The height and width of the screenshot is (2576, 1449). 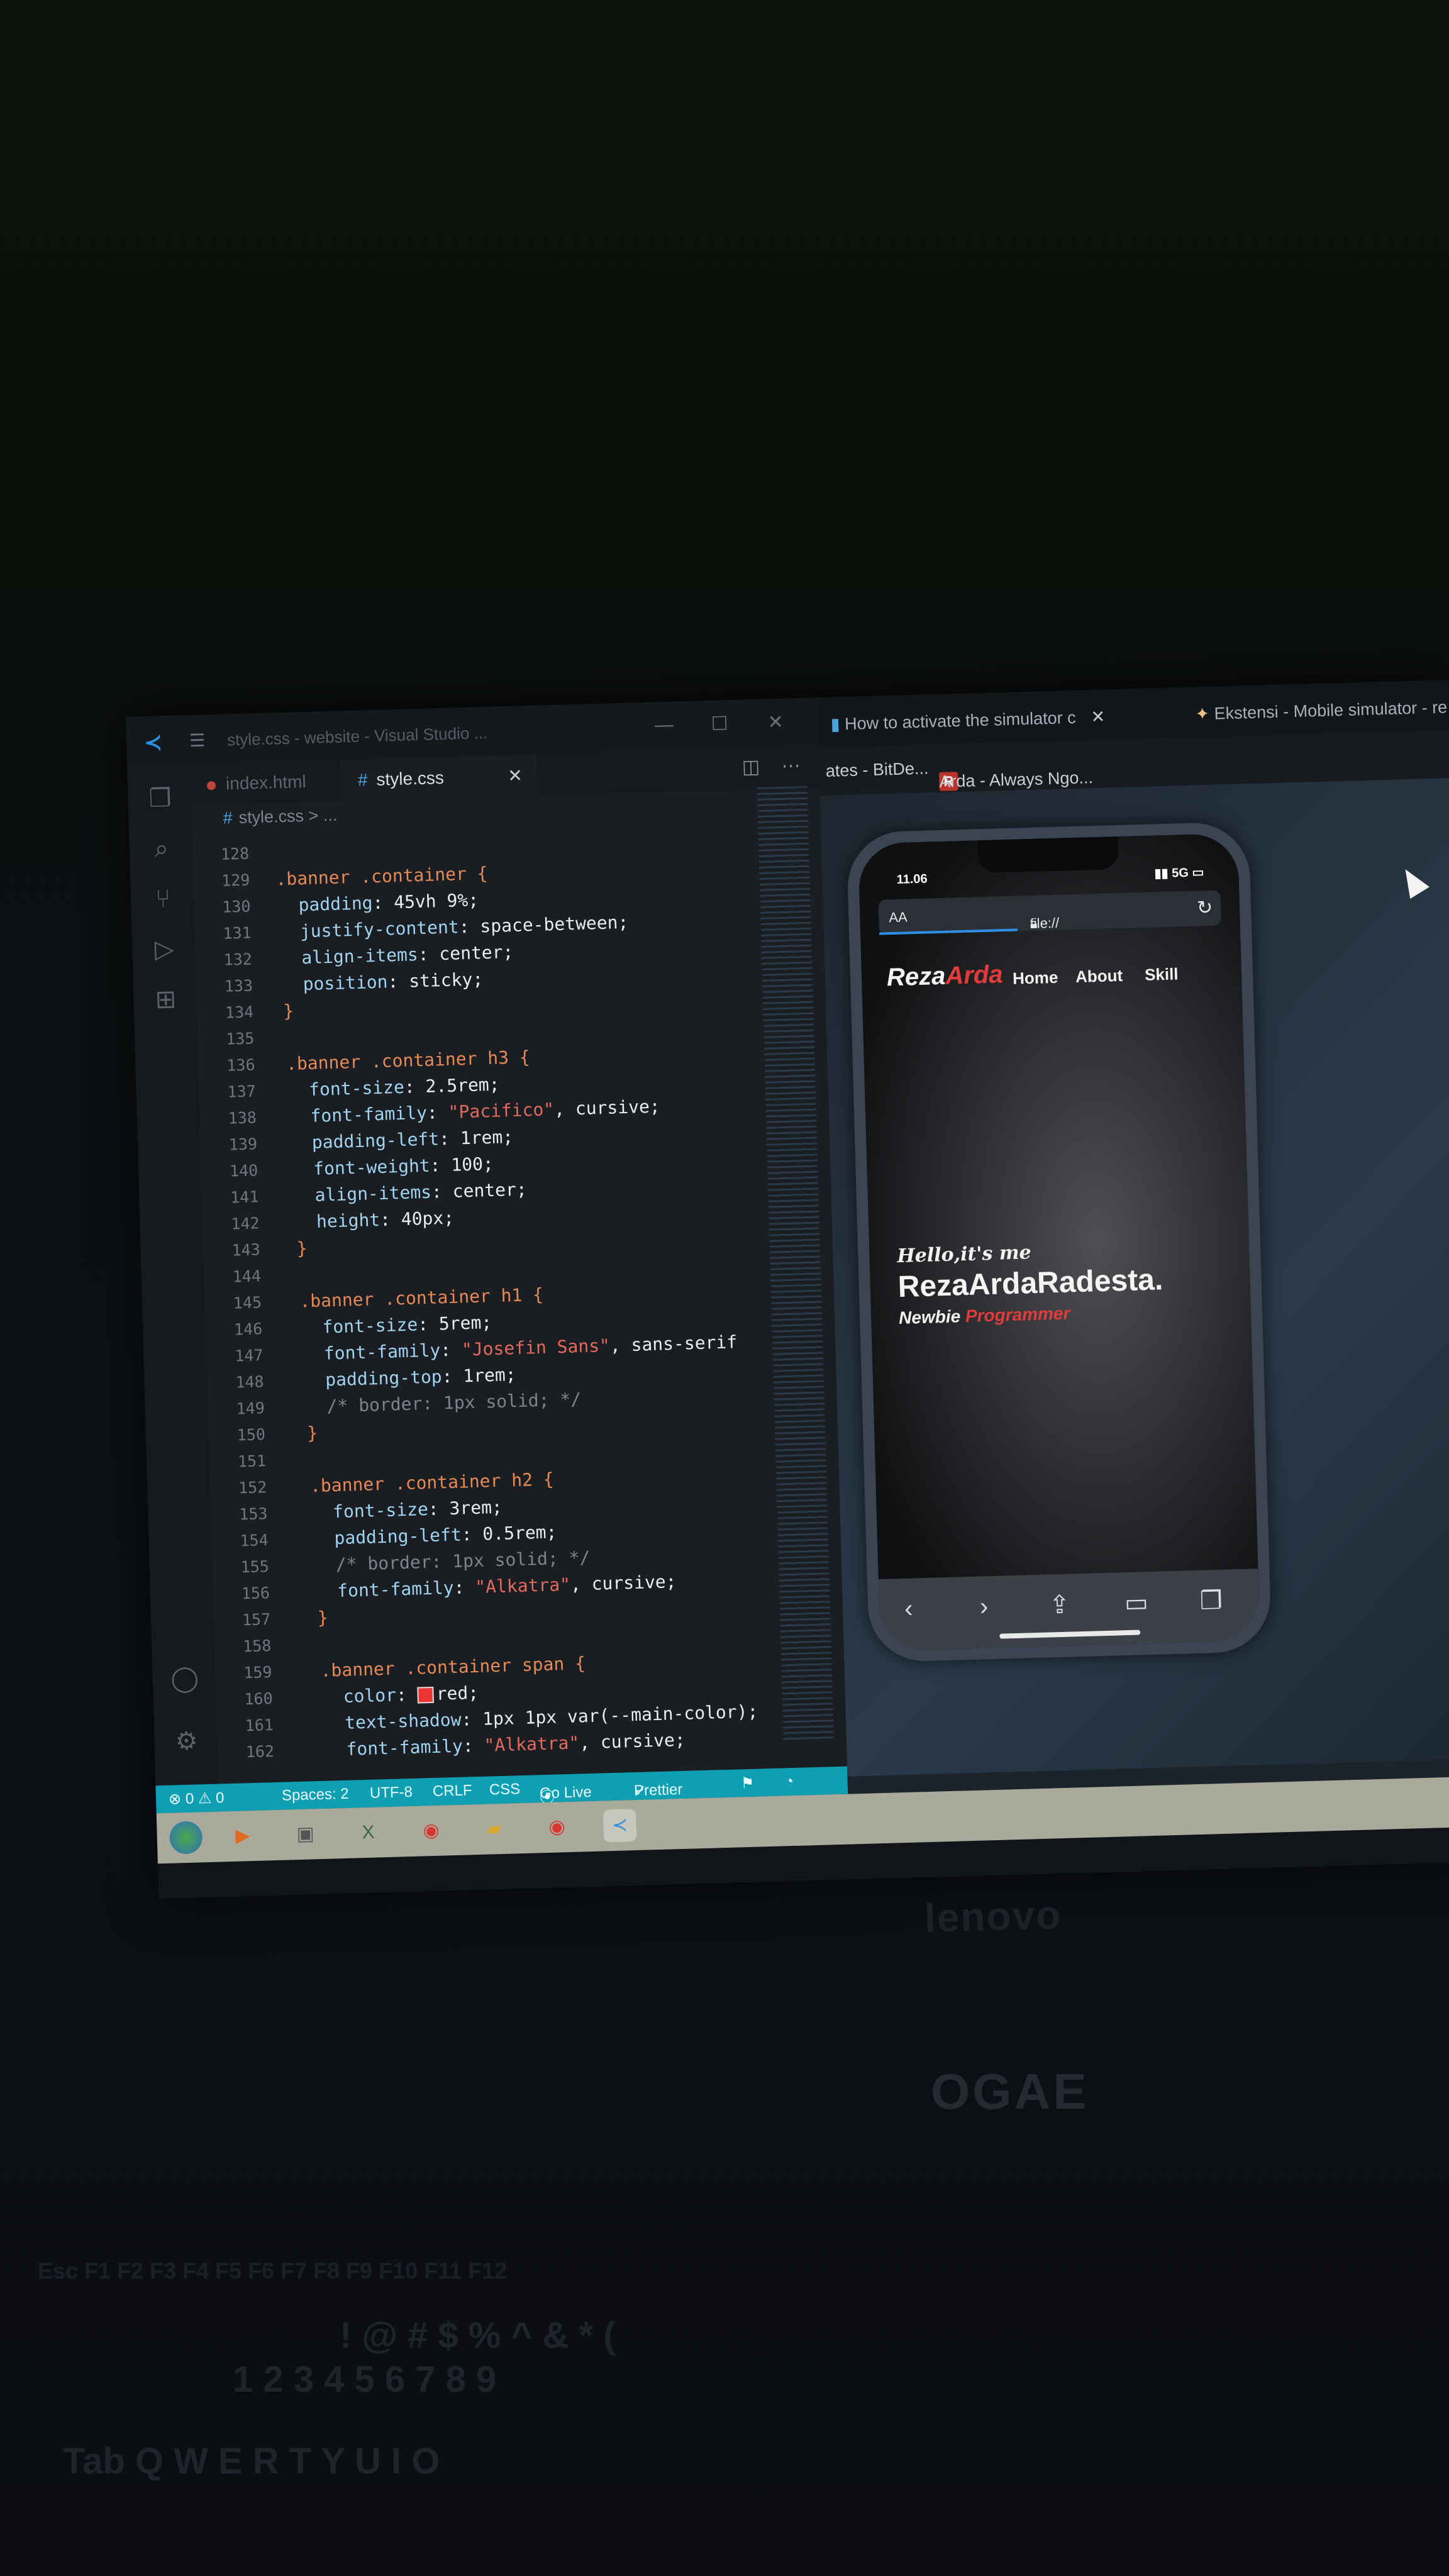 I want to click on code-text: position: sticky;, so click(x=382, y=982).